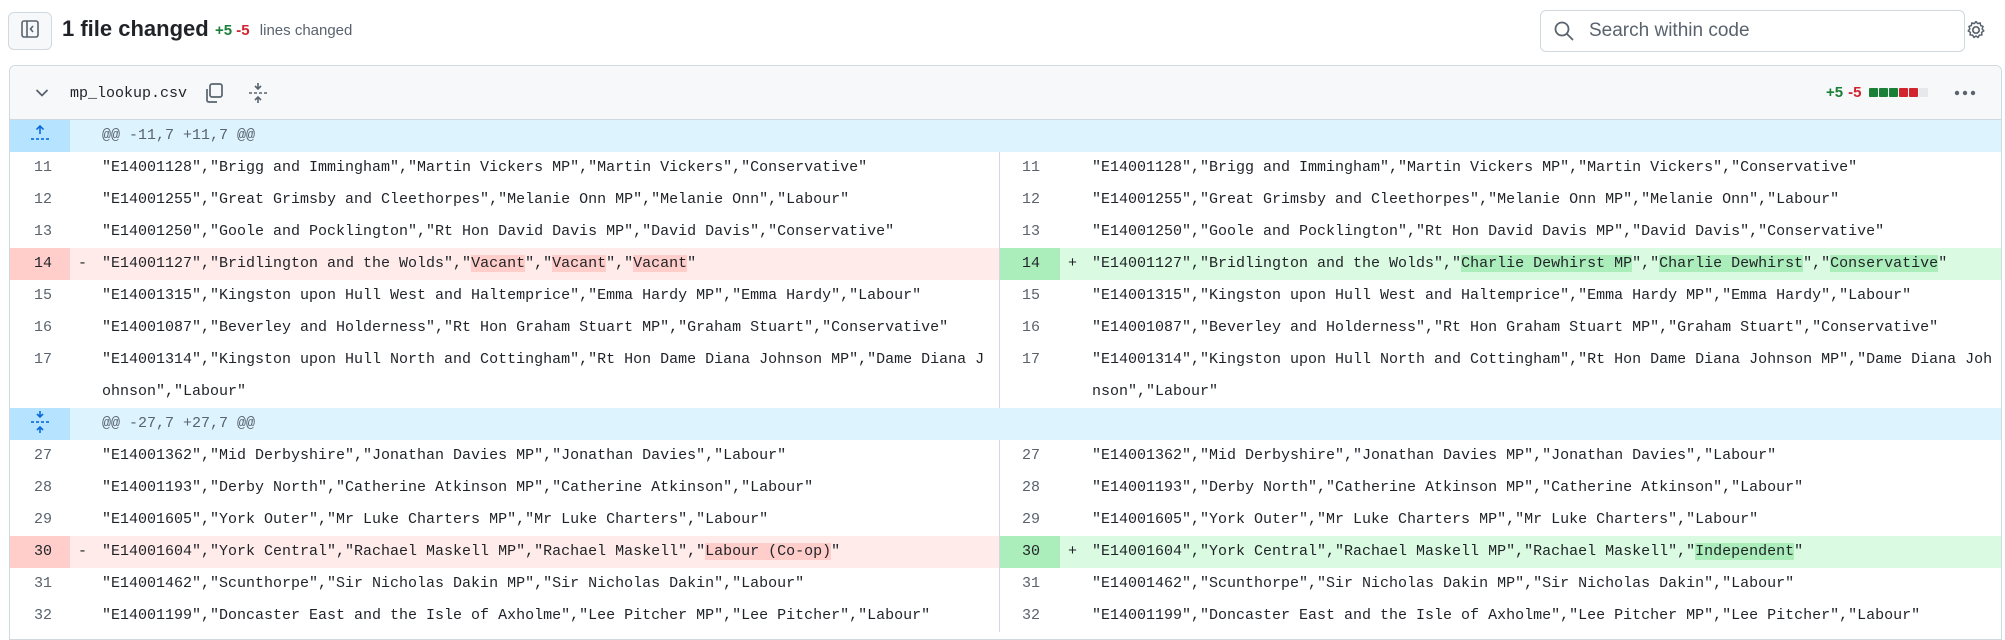 Image resolution: width=2005 pixels, height=640 pixels. What do you see at coordinates (1005, 136) in the screenshot?
I see `hunk-header: @@ -11,7 +11,7 @@` at bounding box center [1005, 136].